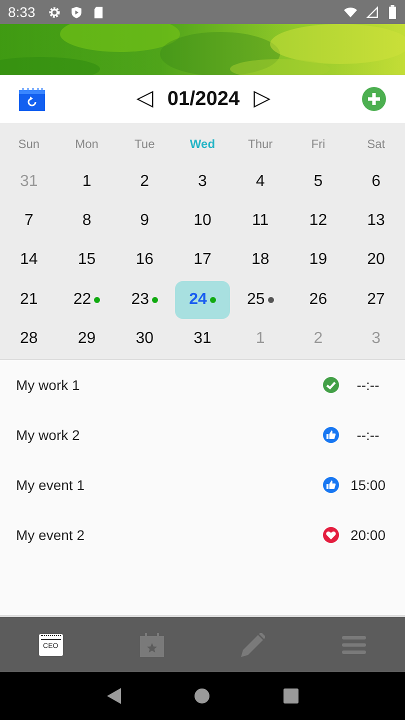  Describe the element at coordinates (376, 221) in the screenshot. I see `day-cell: 13` at that location.